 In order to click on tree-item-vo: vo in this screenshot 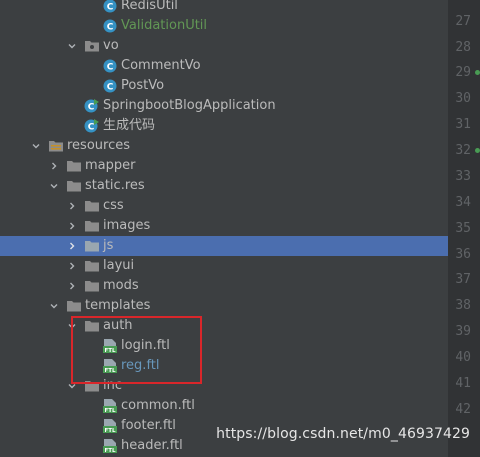, I will do `click(224, 46)`.